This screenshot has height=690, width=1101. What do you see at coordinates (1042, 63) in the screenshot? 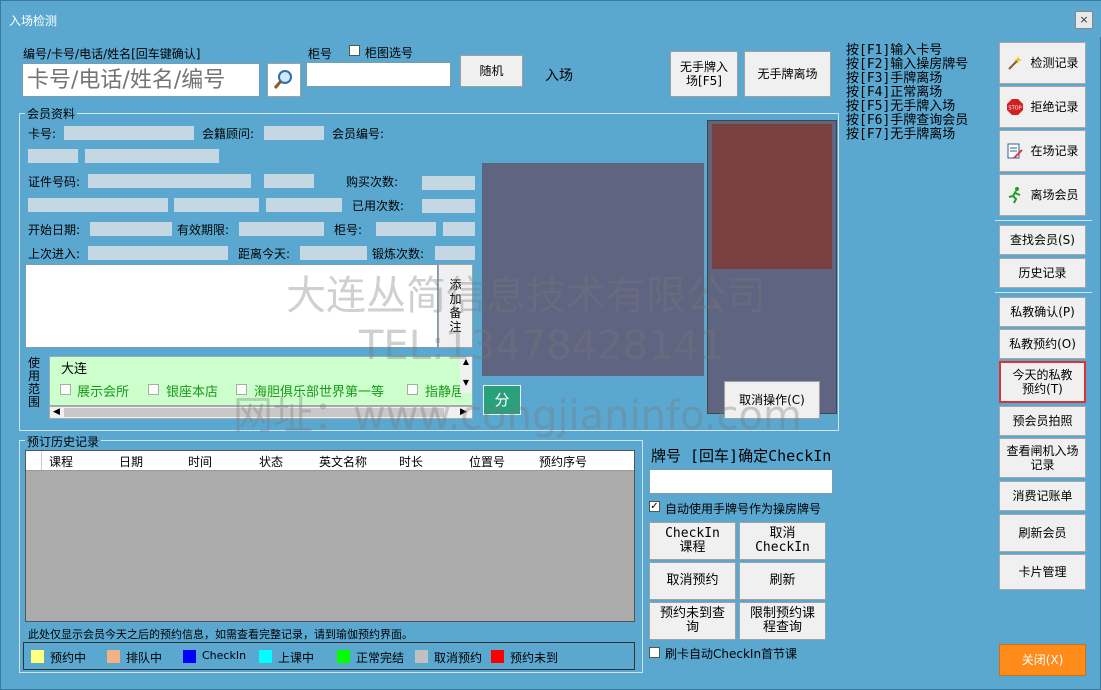
I see `detection-records-button: 检测记录` at bounding box center [1042, 63].